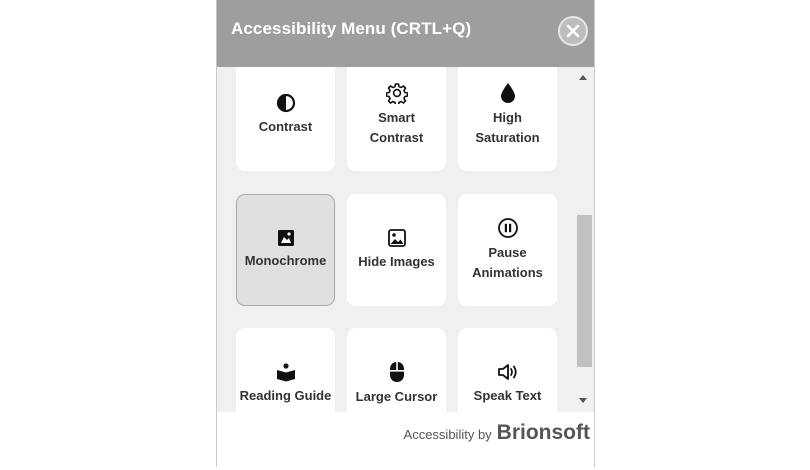 This screenshot has height=470, width=810. I want to click on high-saturation-label: High Saturation, so click(507, 127).